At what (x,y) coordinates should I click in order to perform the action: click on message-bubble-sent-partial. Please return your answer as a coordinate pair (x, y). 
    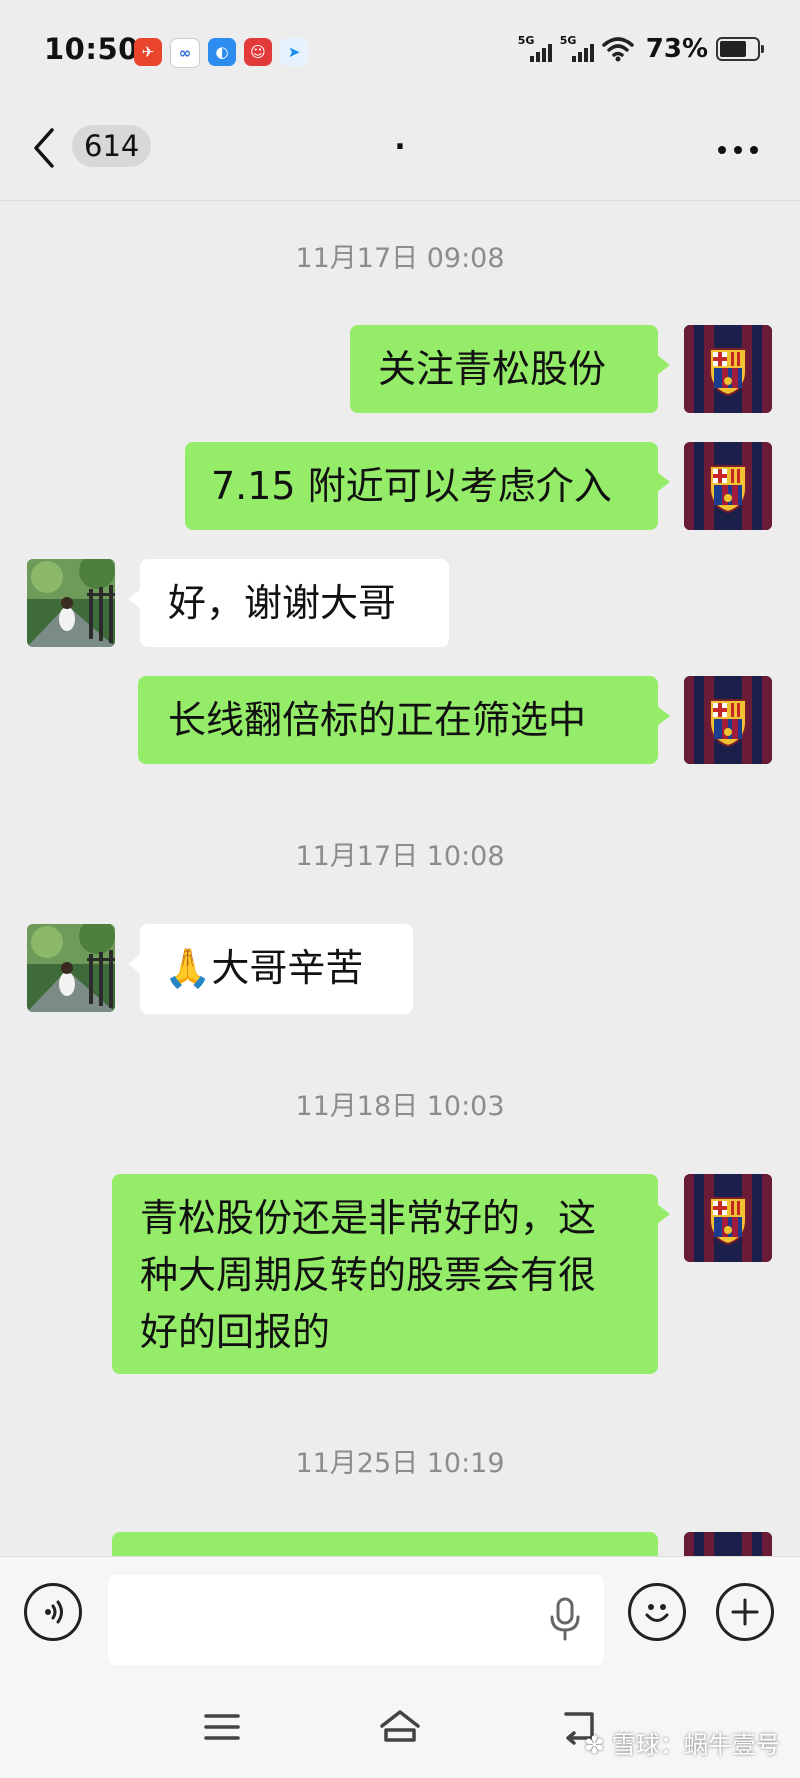
    Looking at the image, I should click on (385, 1544).